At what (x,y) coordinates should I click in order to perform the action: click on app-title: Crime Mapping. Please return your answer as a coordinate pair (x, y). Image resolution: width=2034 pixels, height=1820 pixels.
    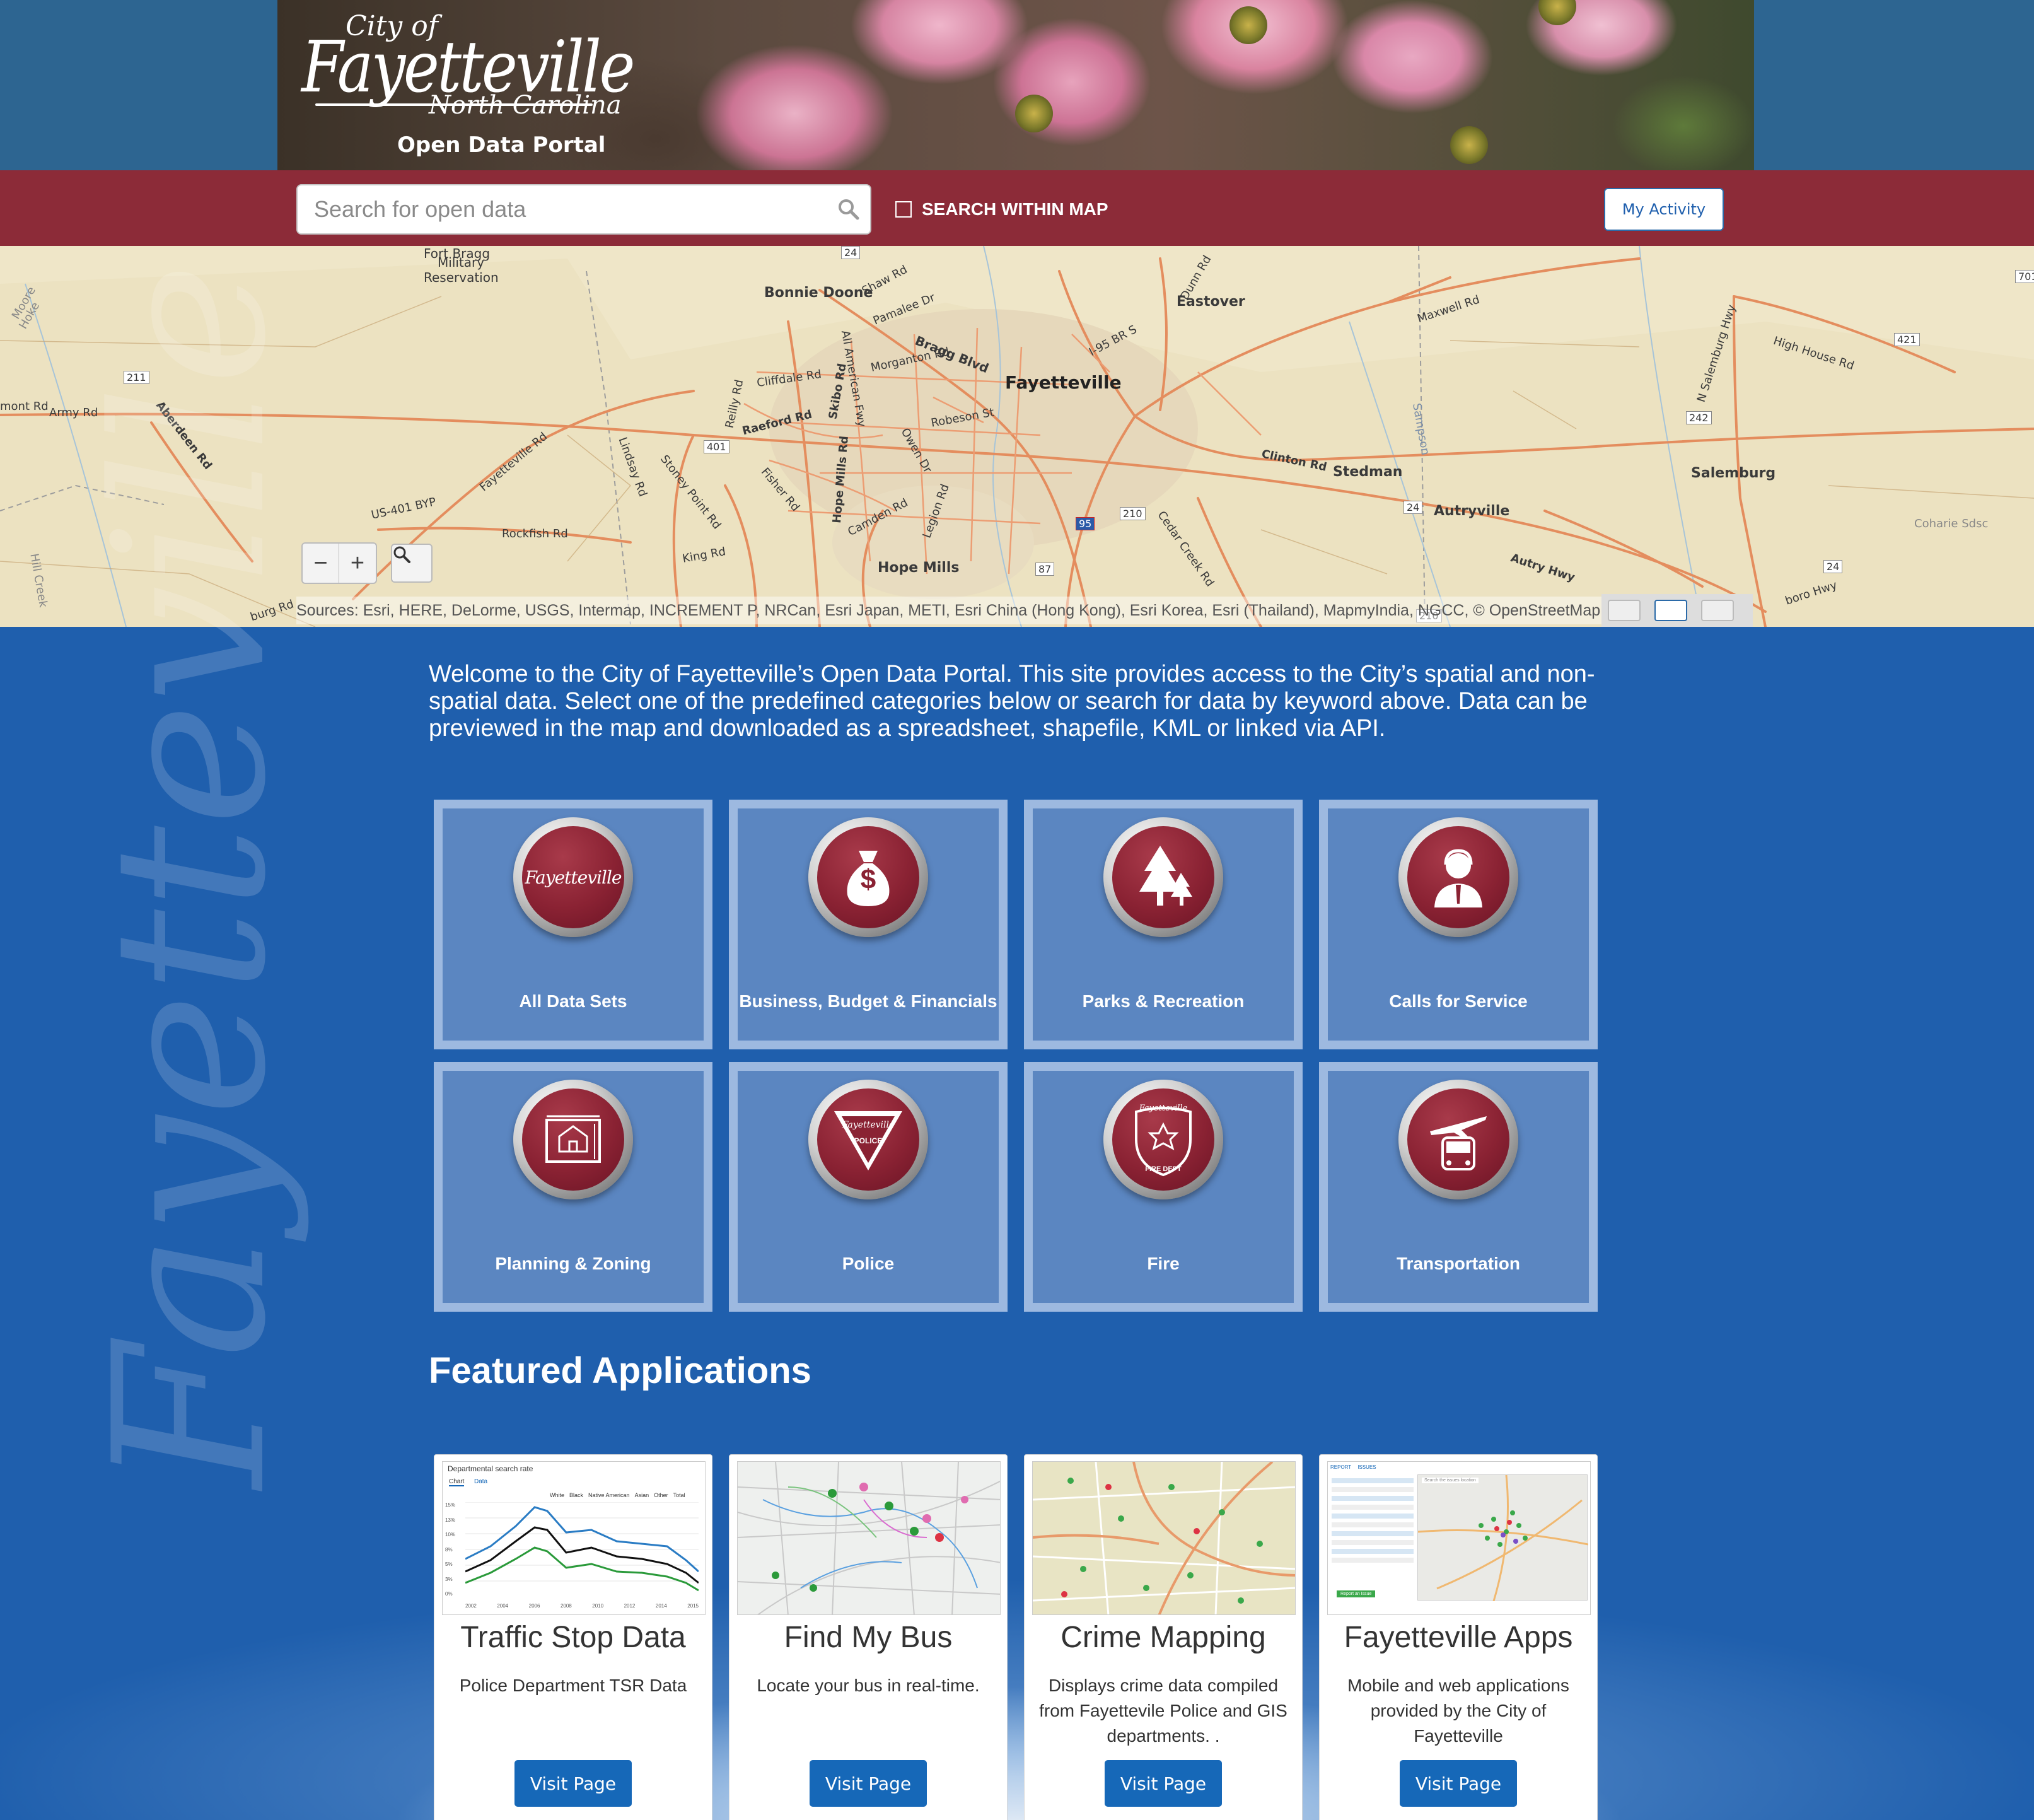
    Looking at the image, I should click on (1163, 1637).